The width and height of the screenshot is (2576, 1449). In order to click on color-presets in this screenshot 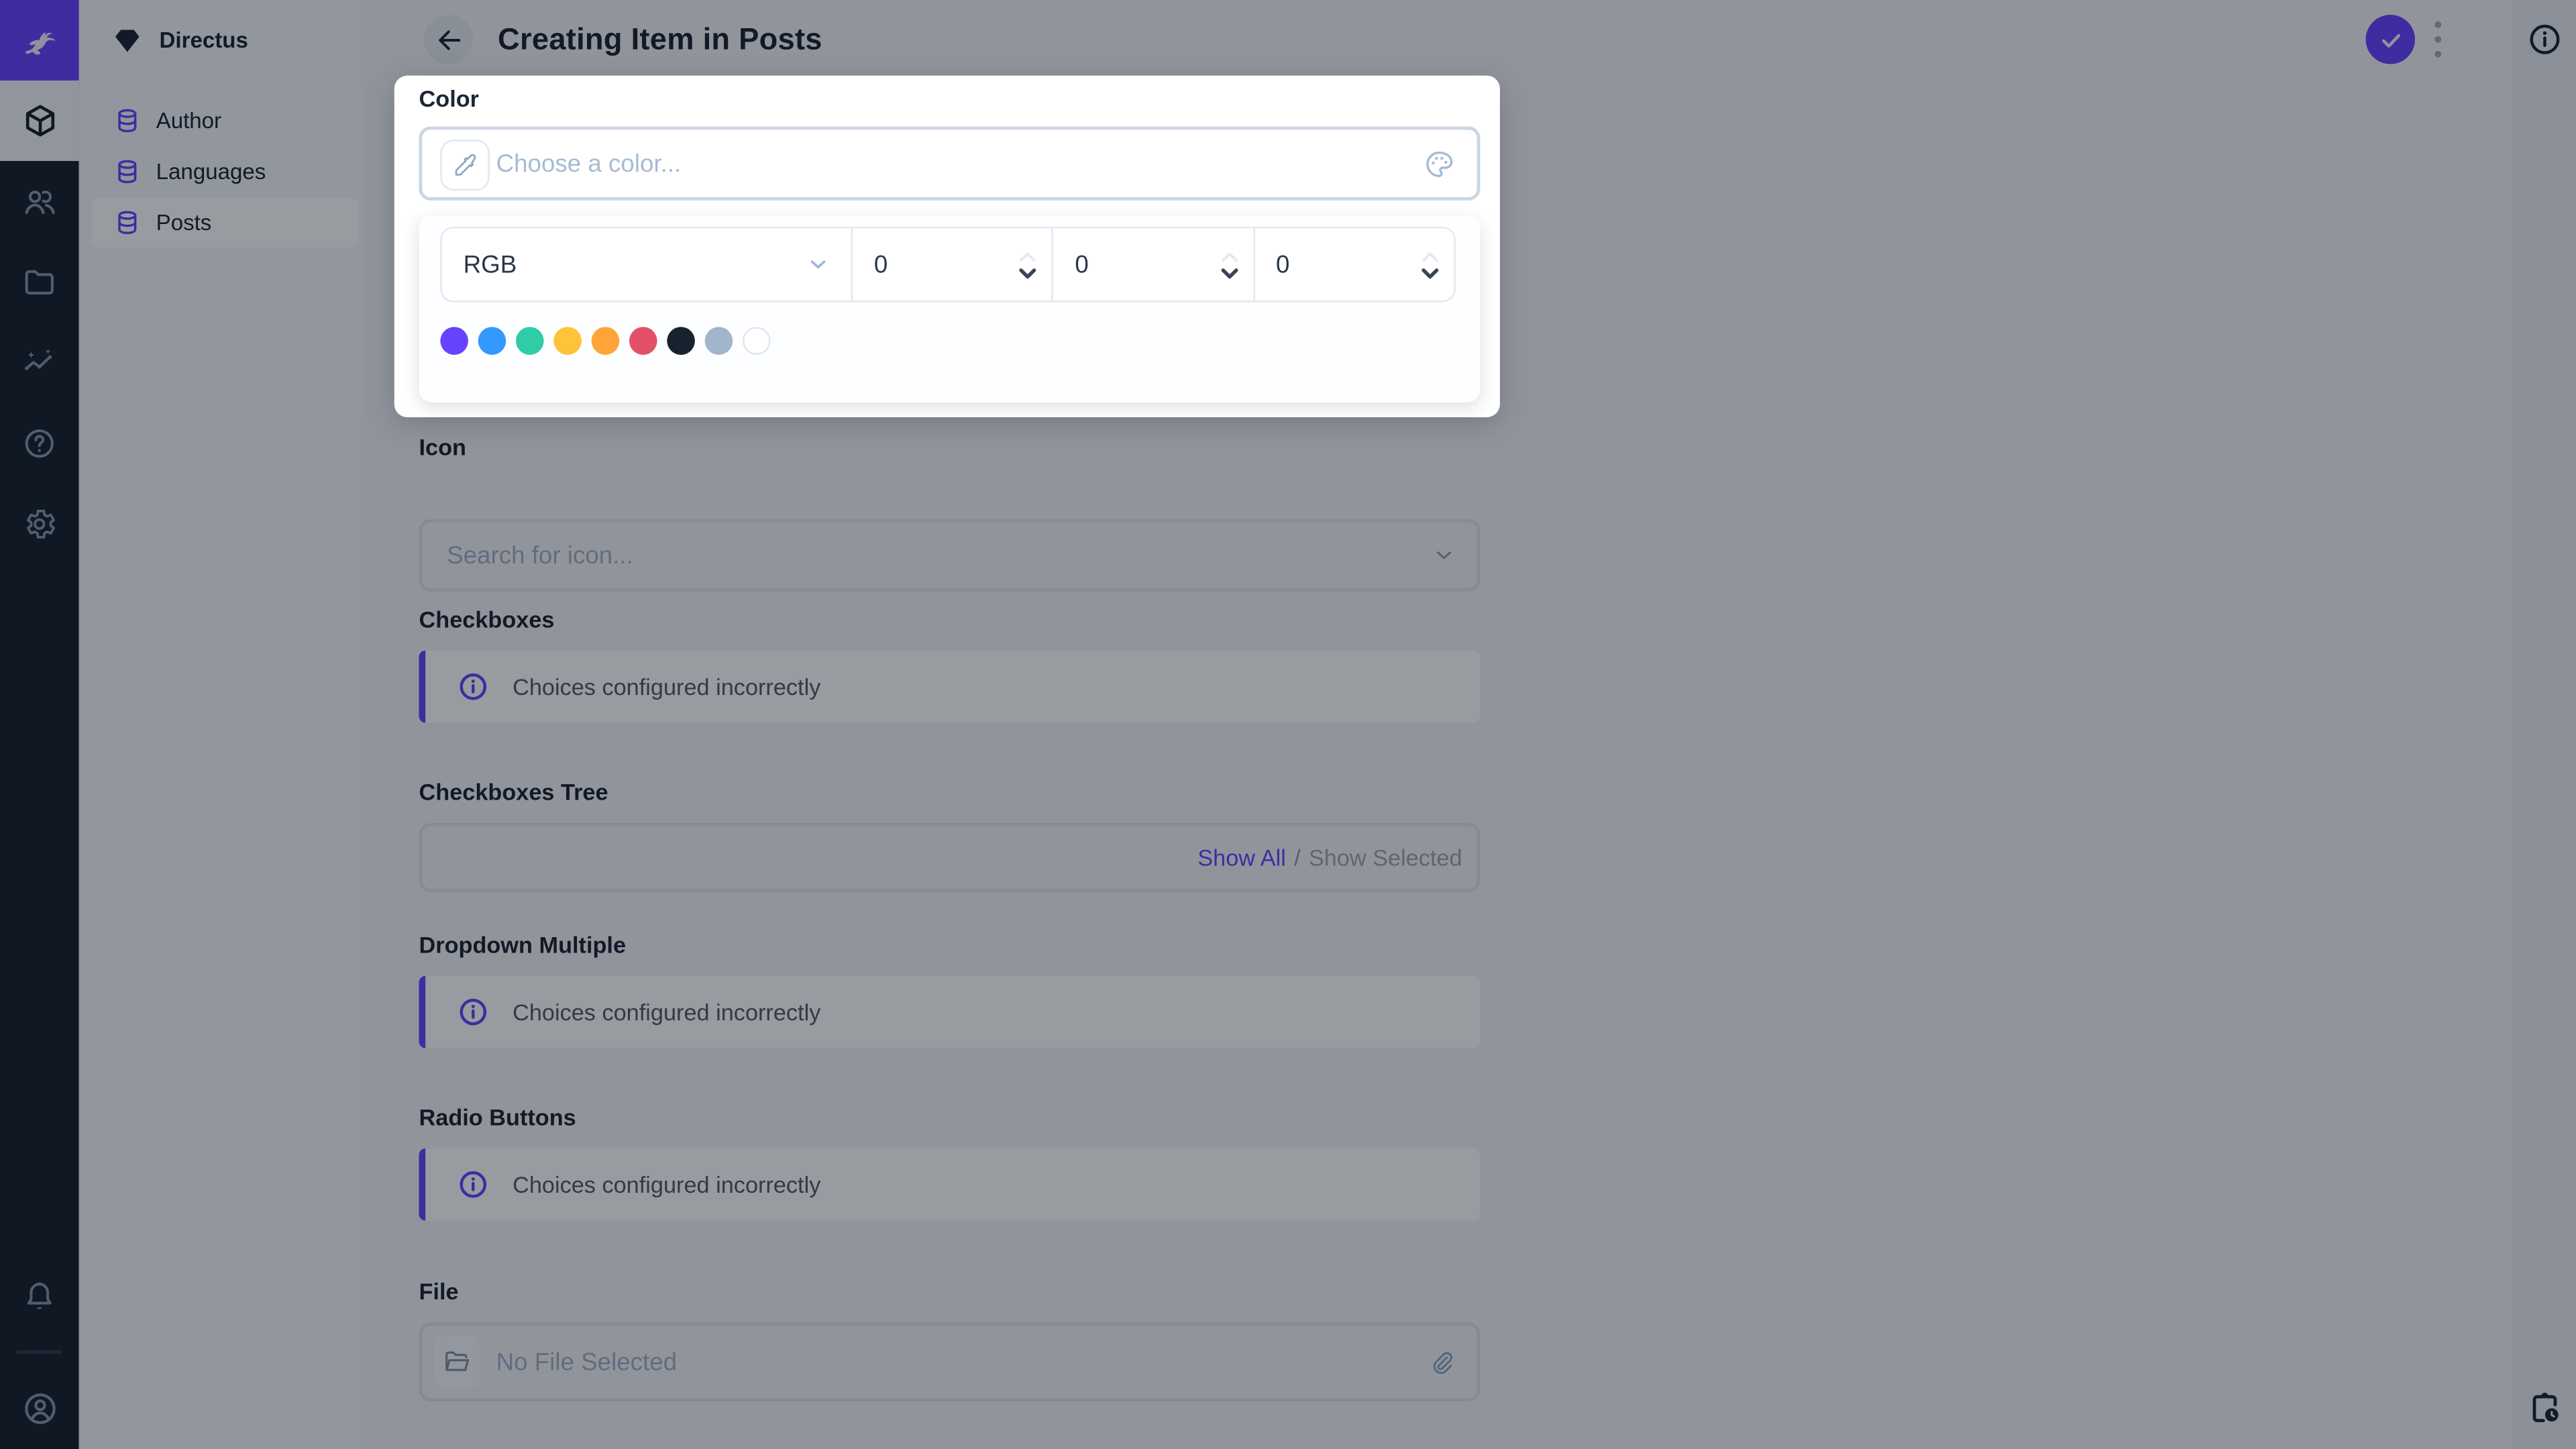, I will do `click(605, 341)`.